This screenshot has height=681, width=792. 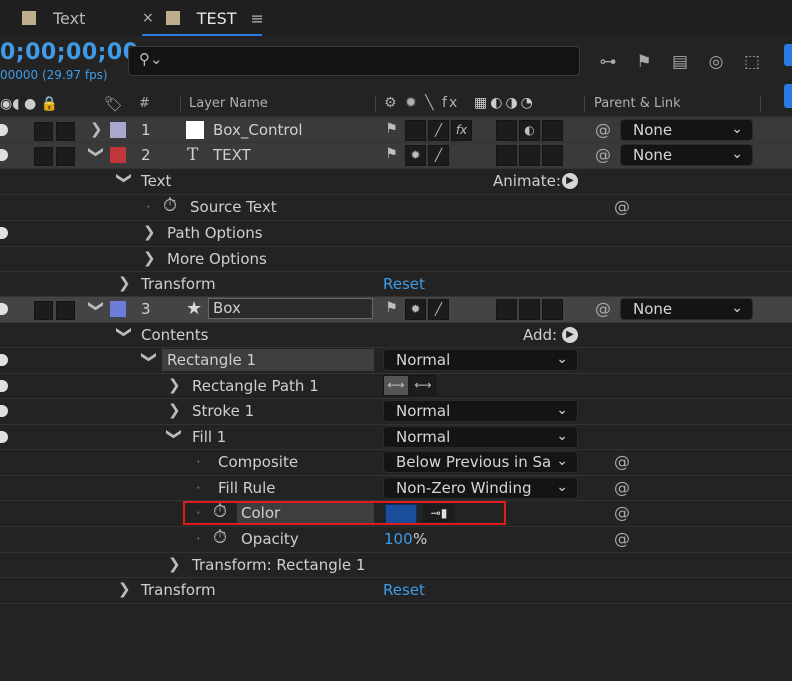 I want to click on property-fill: ❯ Fill 1 Normal ⌄, so click(x=396, y=437).